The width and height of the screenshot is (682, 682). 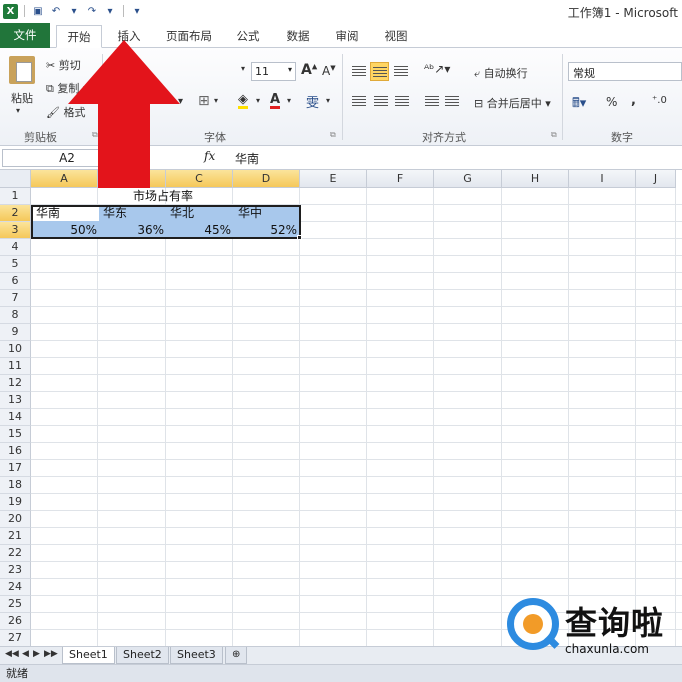 I want to click on column-header-j: J, so click(x=656, y=179).